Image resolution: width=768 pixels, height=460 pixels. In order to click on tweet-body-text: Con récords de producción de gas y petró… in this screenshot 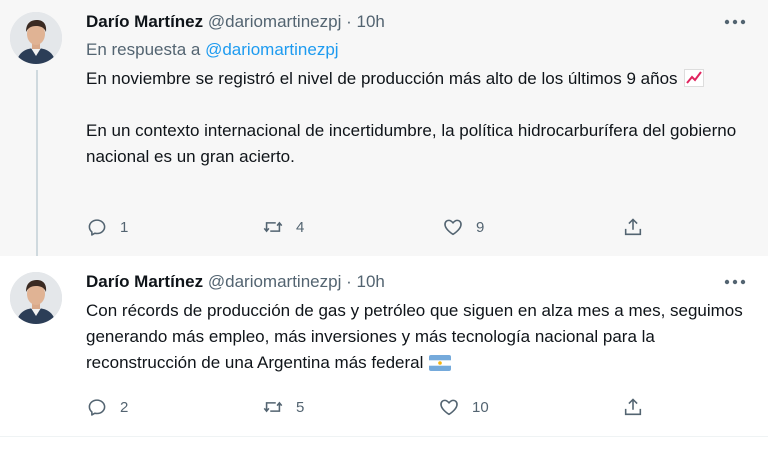, I will do `click(414, 336)`.